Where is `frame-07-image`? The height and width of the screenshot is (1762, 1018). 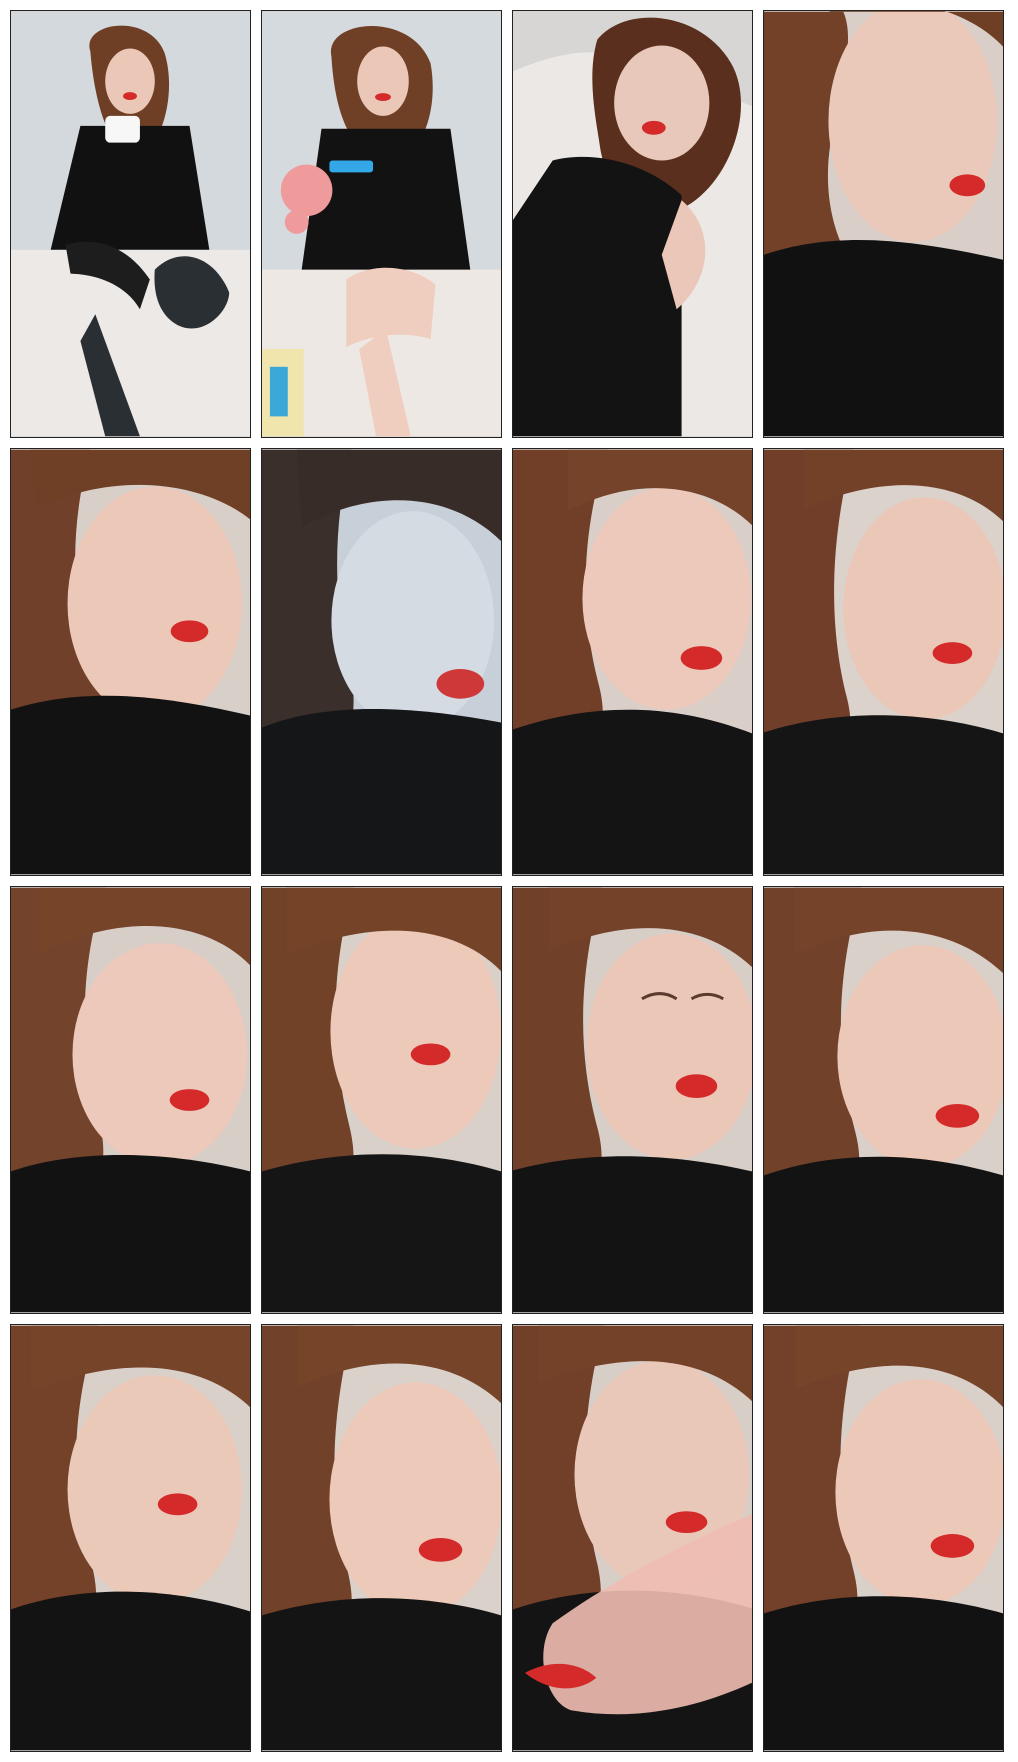 frame-07-image is located at coordinates (632, 662).